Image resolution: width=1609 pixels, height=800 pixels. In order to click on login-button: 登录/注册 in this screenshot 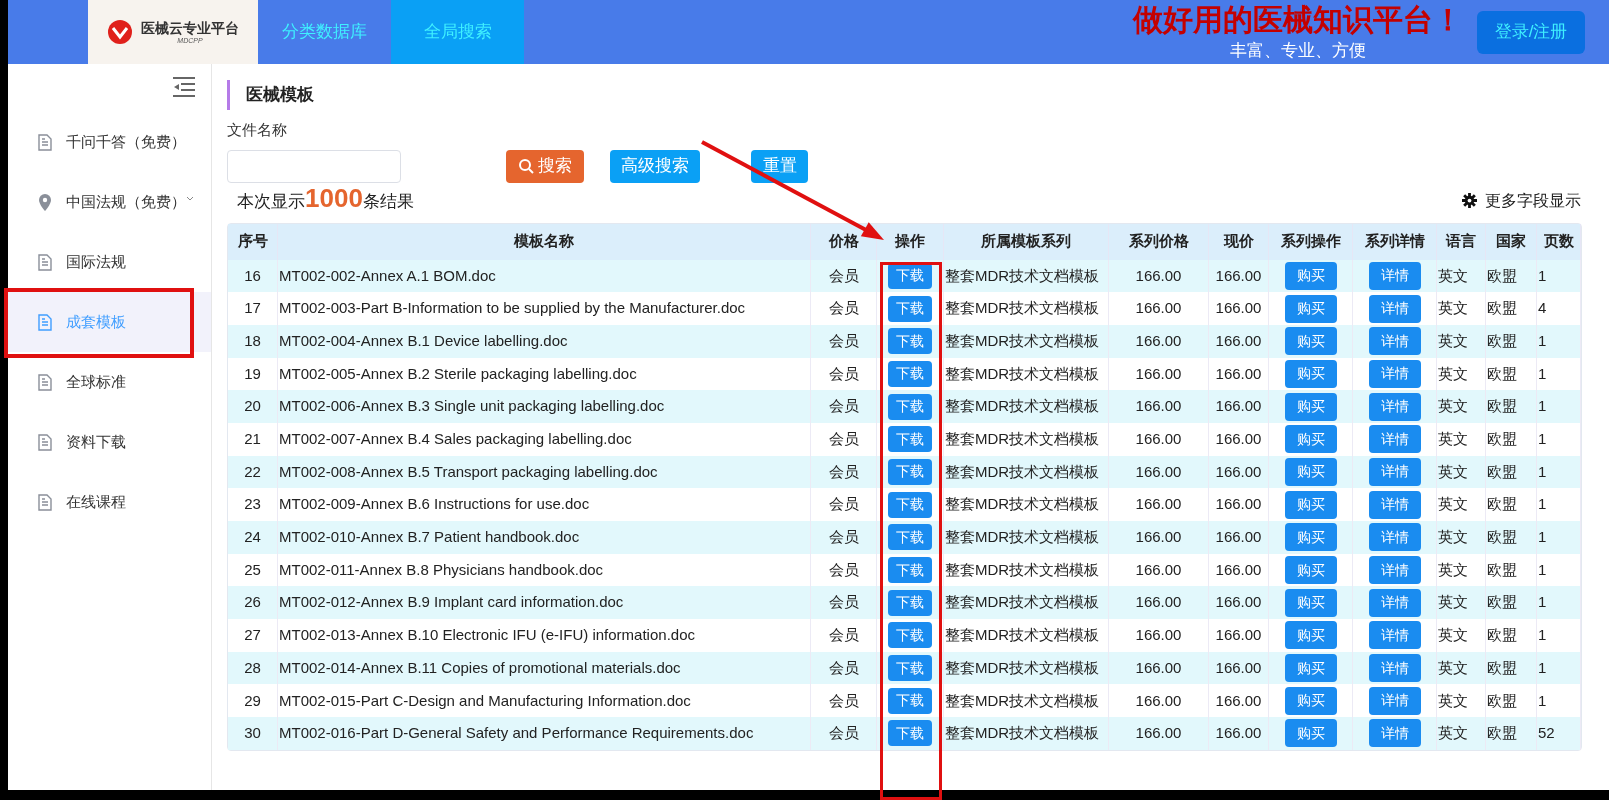, I will do `click(1531, 32)`.